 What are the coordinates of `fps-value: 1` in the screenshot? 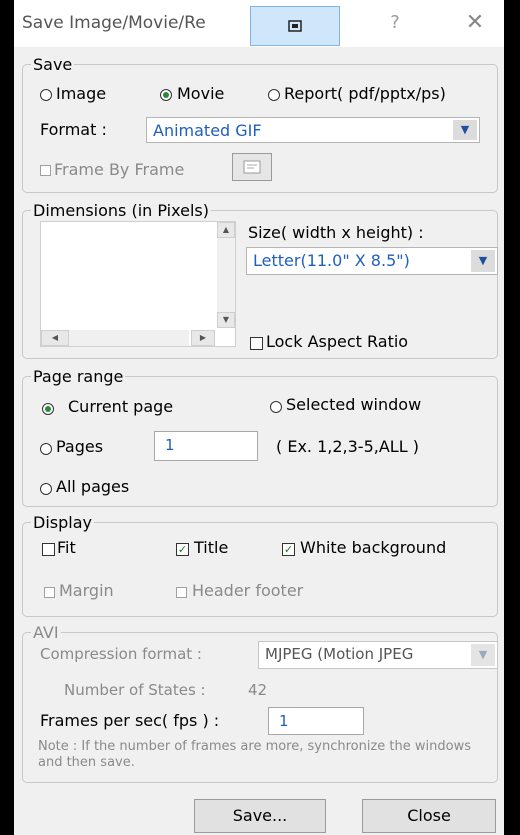 It's located at (284, 721).